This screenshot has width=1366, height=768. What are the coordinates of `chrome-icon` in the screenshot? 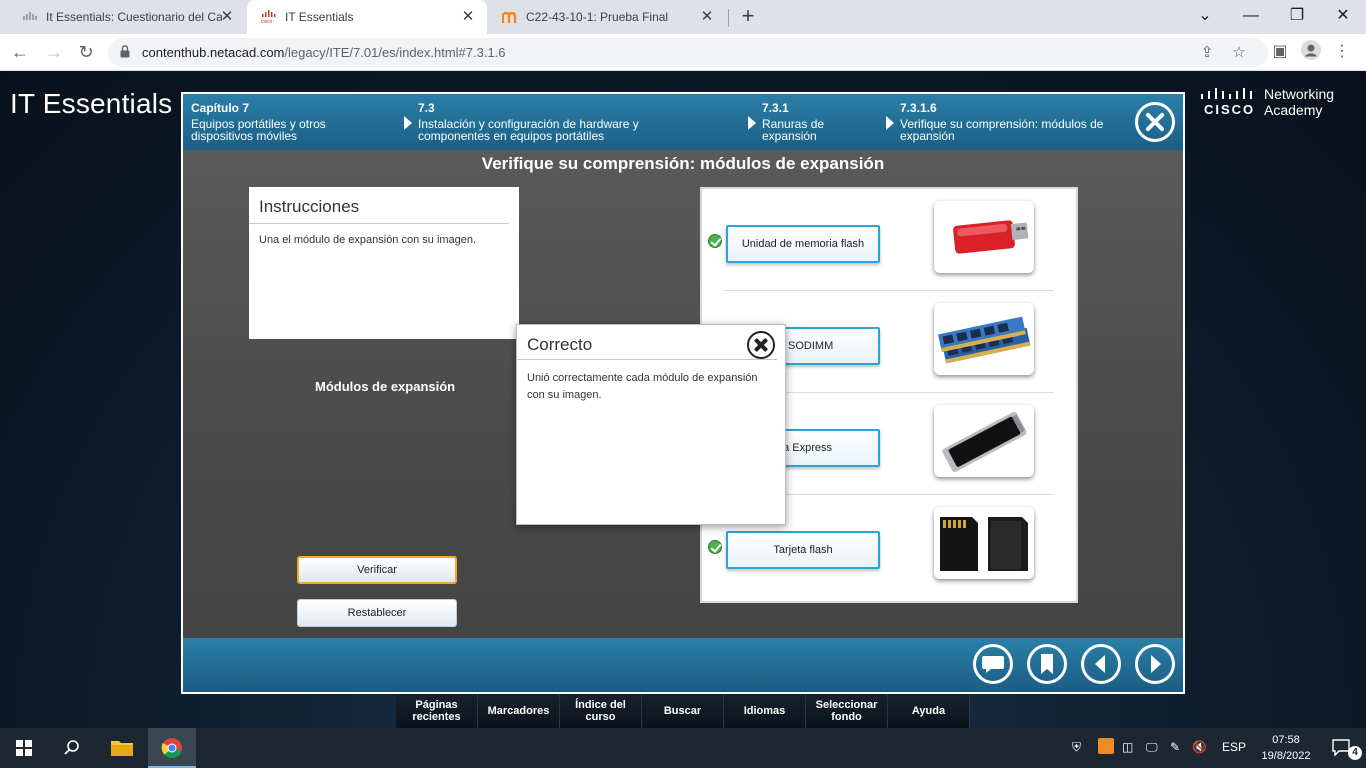 It's located at (171, 748).